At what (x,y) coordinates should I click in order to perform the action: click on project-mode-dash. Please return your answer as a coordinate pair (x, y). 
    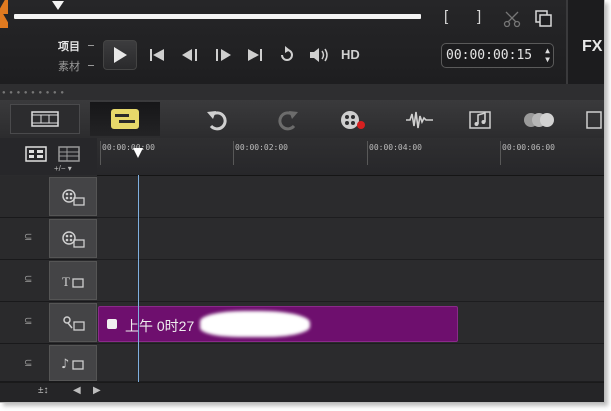
    Looking at the image, I should click on (91, 45).